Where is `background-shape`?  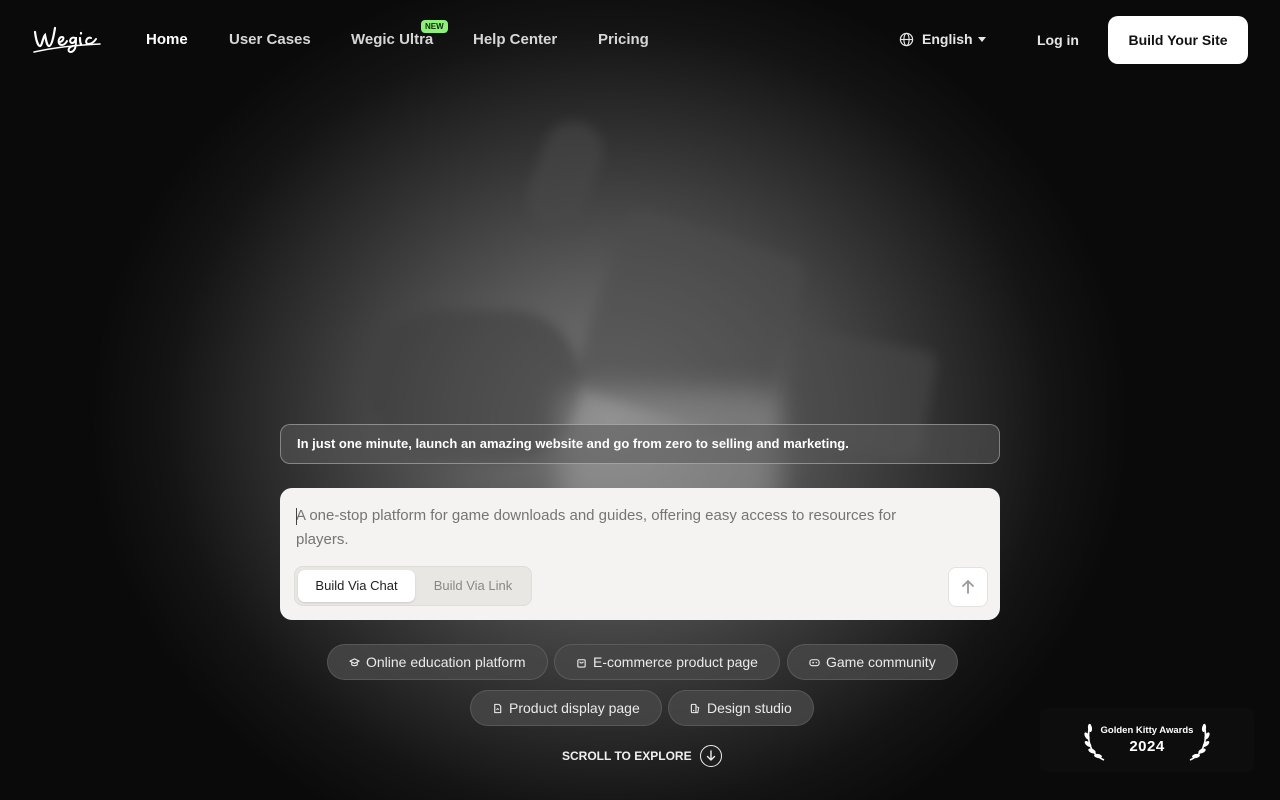
background-shape is located at coordinates (565, 175).